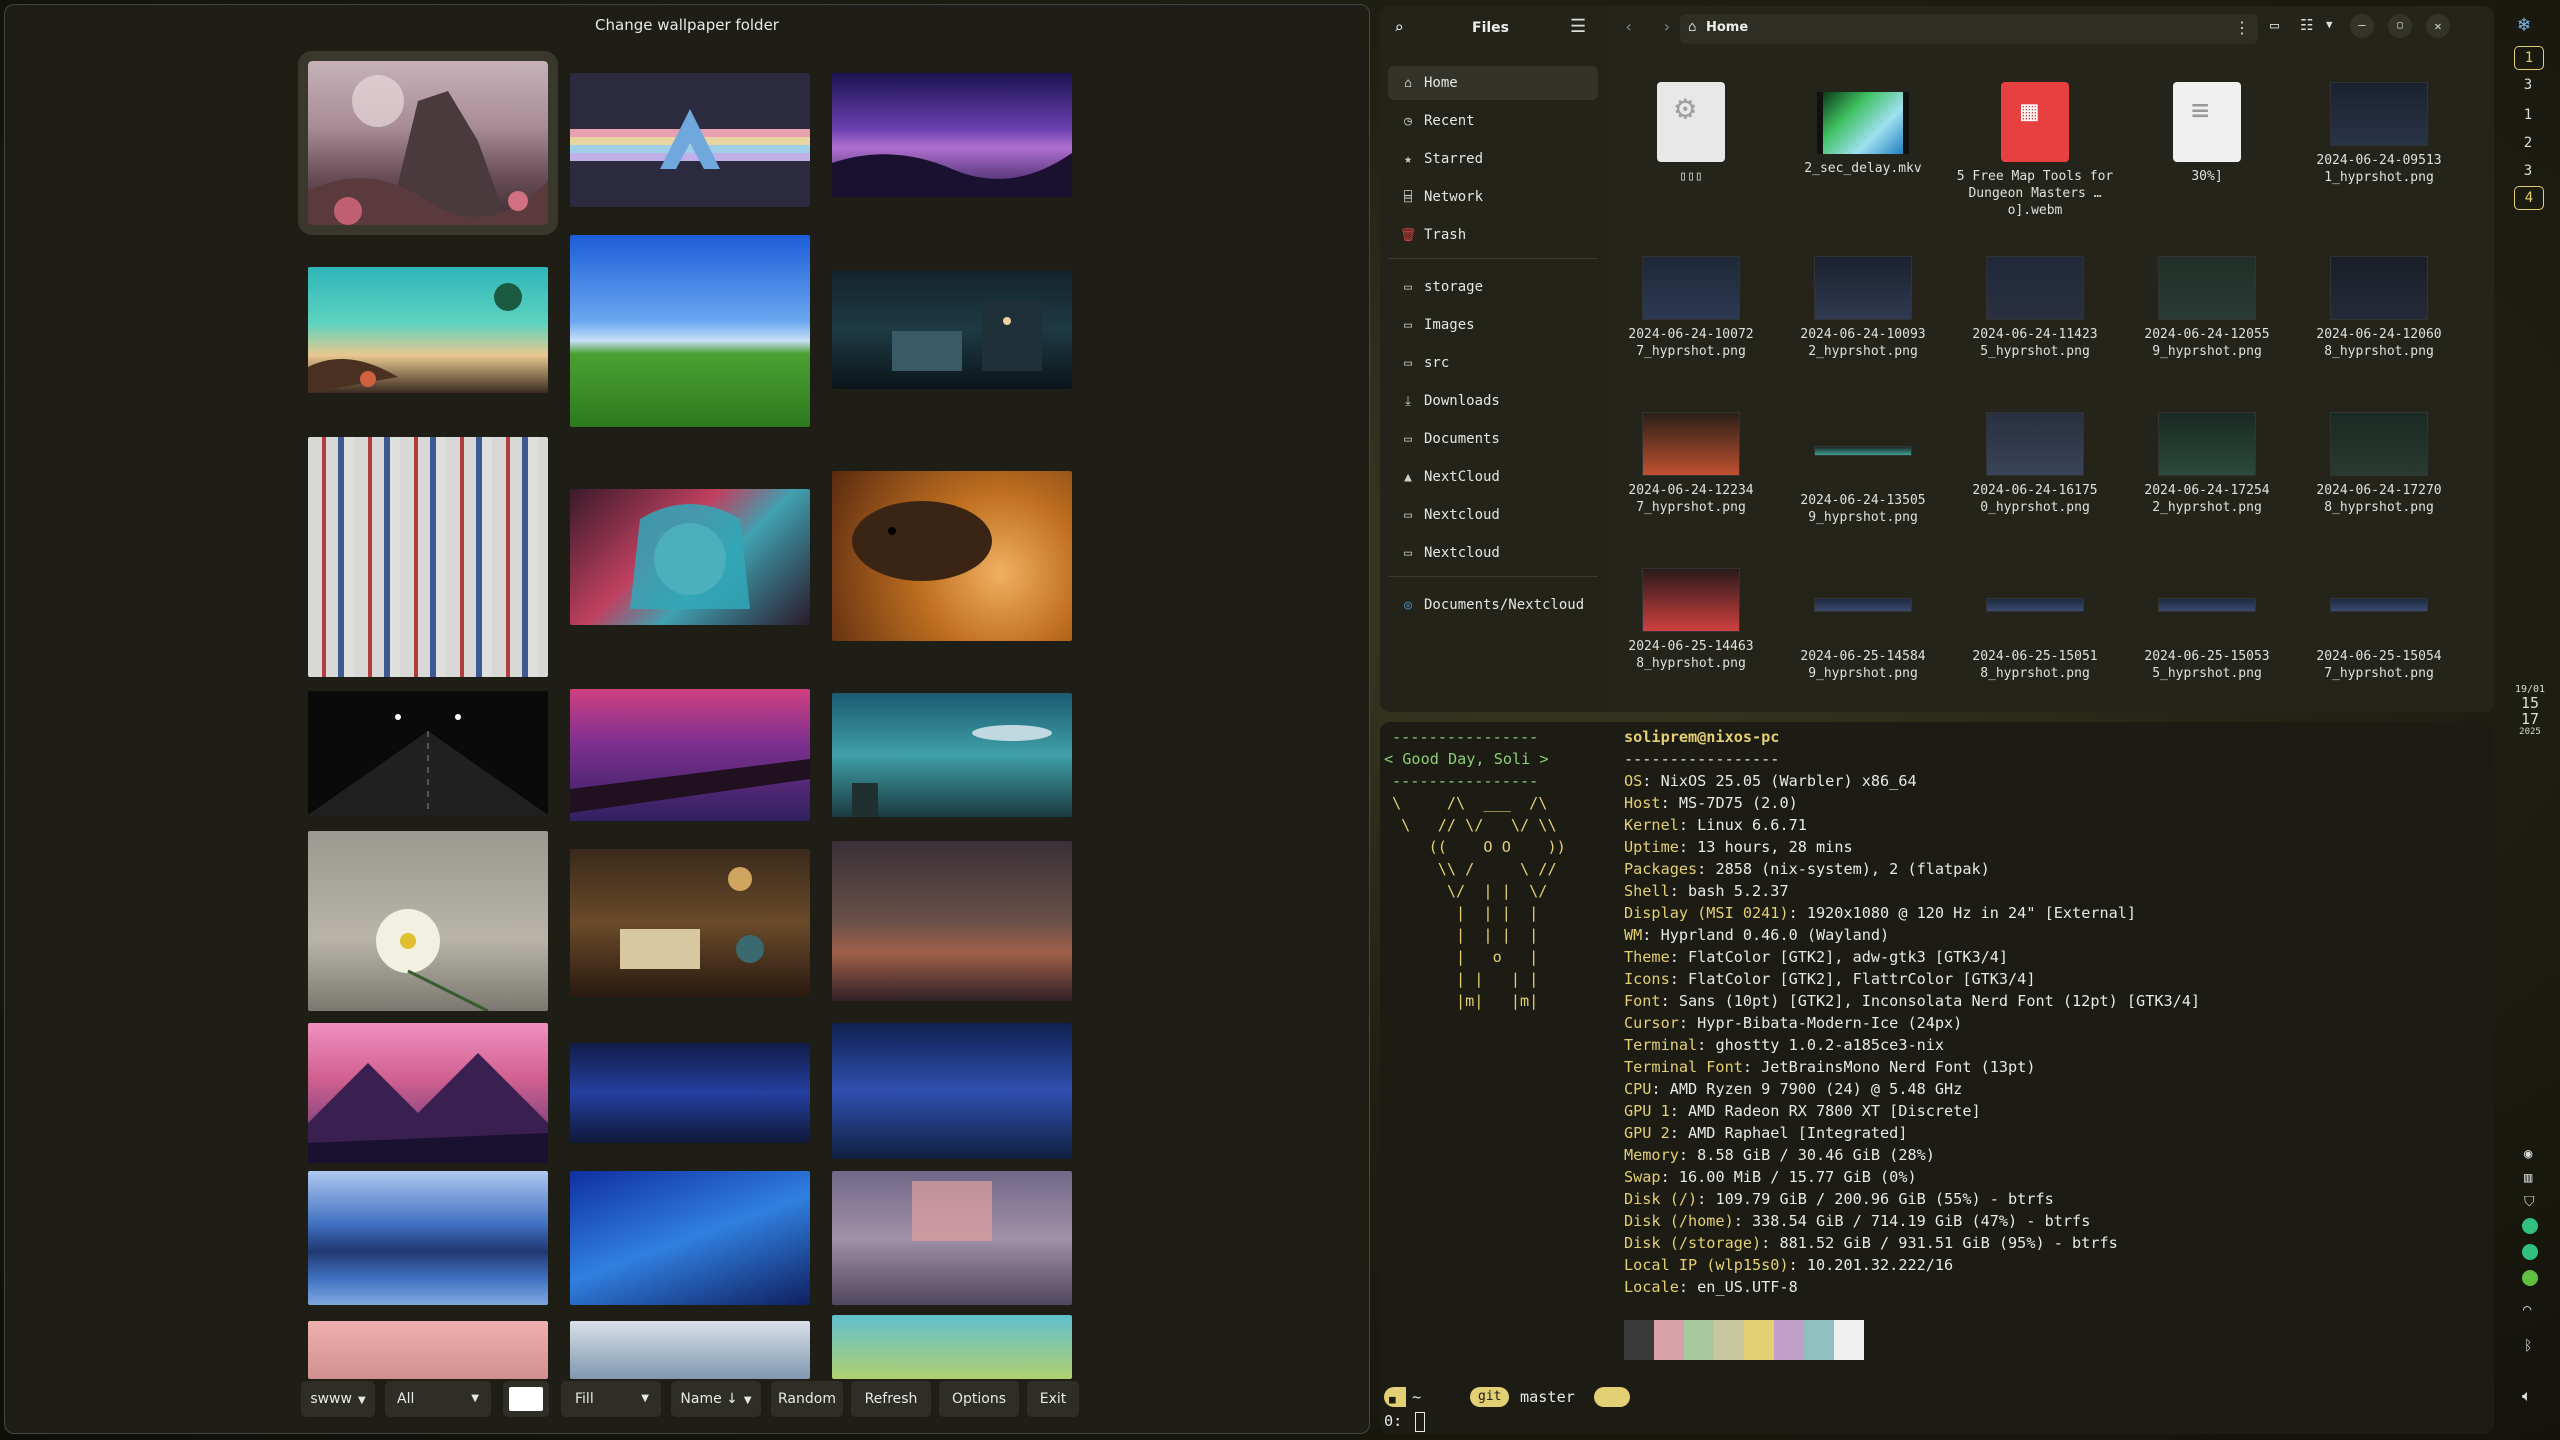 The height and width of the screenshot is (1440, 2560). I want to click on kebab-icon: ⋮, so click(2242, 27).